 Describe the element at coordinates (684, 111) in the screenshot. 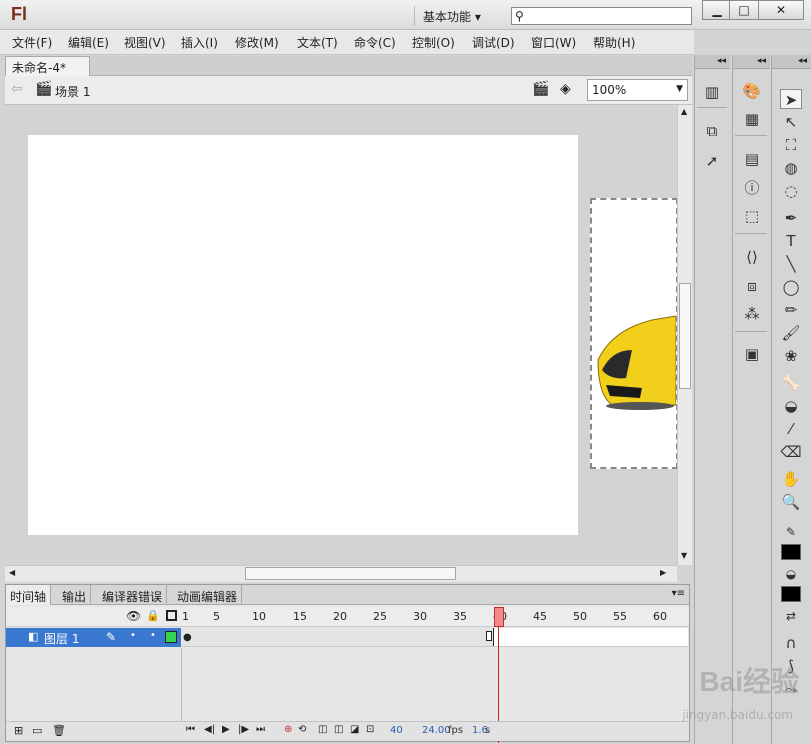

I see `scroll-up-icon: ▲` at that location.